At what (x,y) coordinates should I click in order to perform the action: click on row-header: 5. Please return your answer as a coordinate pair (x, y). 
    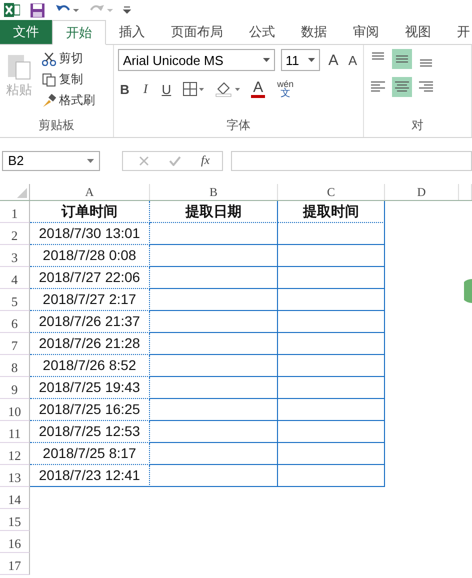
    Looking at the image, I should click on (15, 300).